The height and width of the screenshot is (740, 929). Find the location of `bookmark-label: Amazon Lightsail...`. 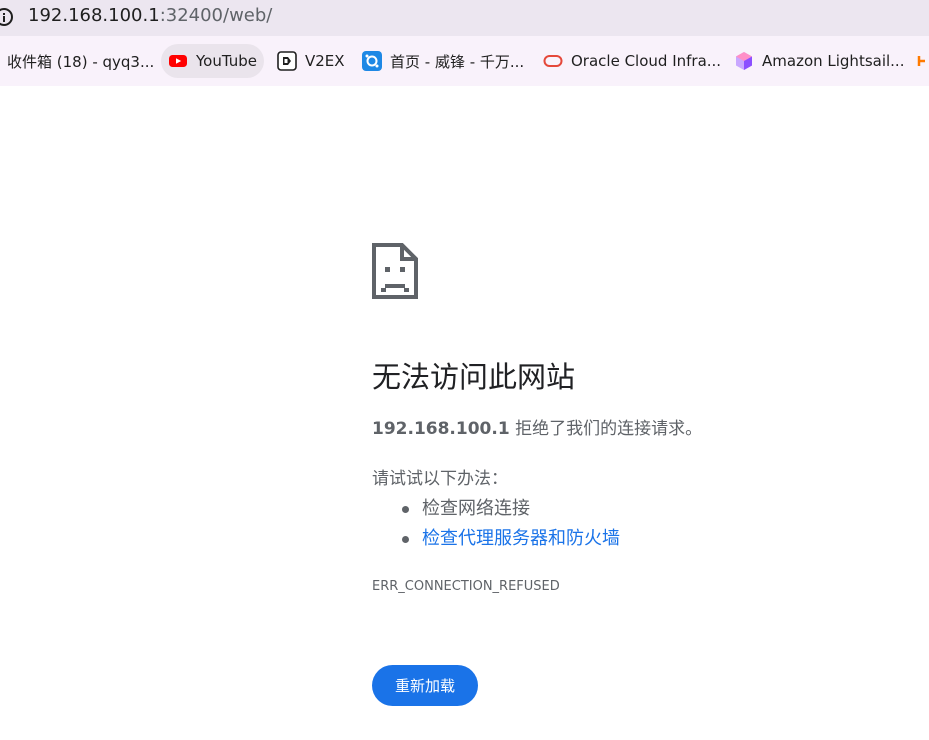

bookmark-label: Amazon Lightsail... is located at coordinates (833, 61).